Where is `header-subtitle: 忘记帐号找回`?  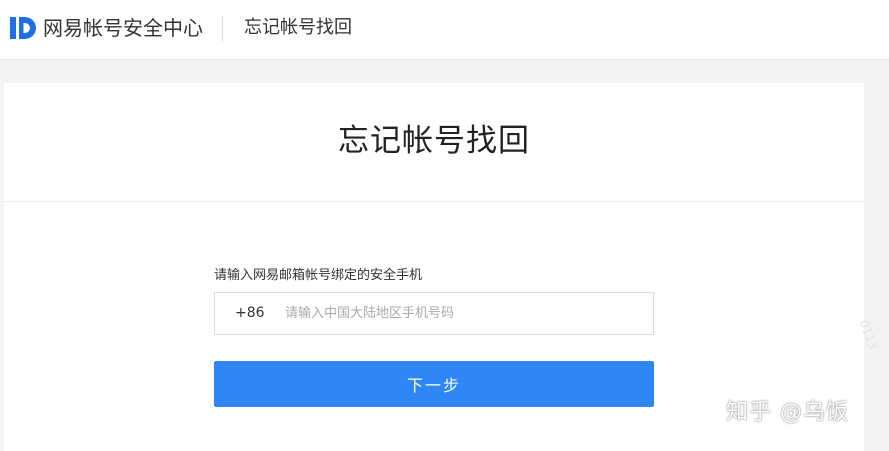
header-subtitle: 忘记帐号找回 is located at coordinates (298, 27).